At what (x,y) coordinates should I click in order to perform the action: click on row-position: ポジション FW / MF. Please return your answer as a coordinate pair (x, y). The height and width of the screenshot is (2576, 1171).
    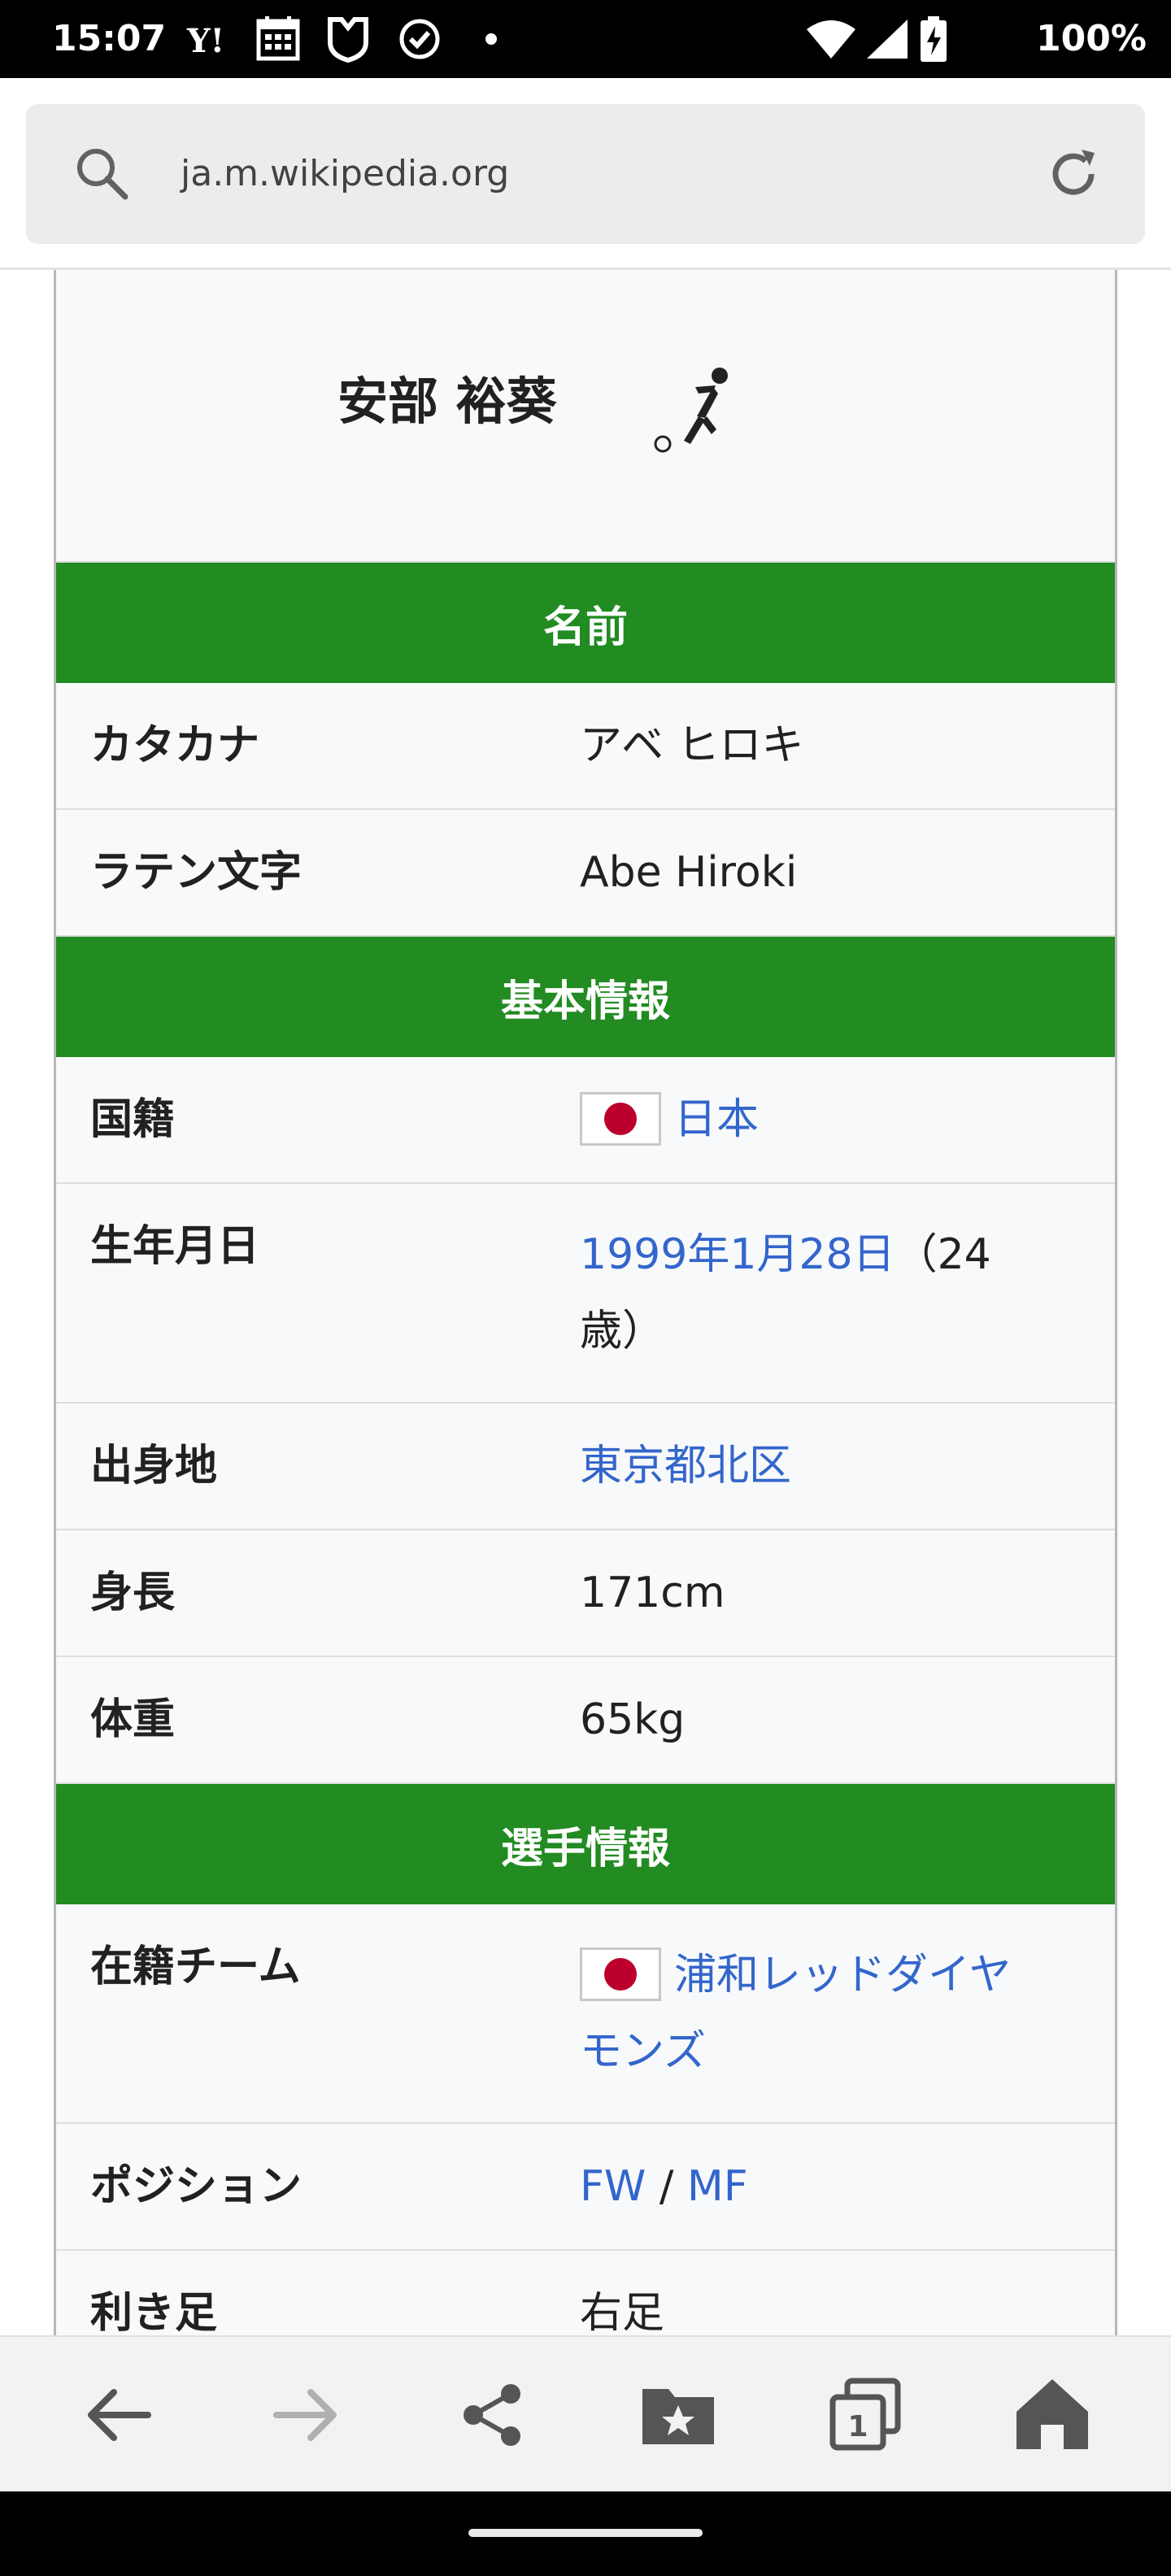
    Looking at the image, I should click on (585, 2187).